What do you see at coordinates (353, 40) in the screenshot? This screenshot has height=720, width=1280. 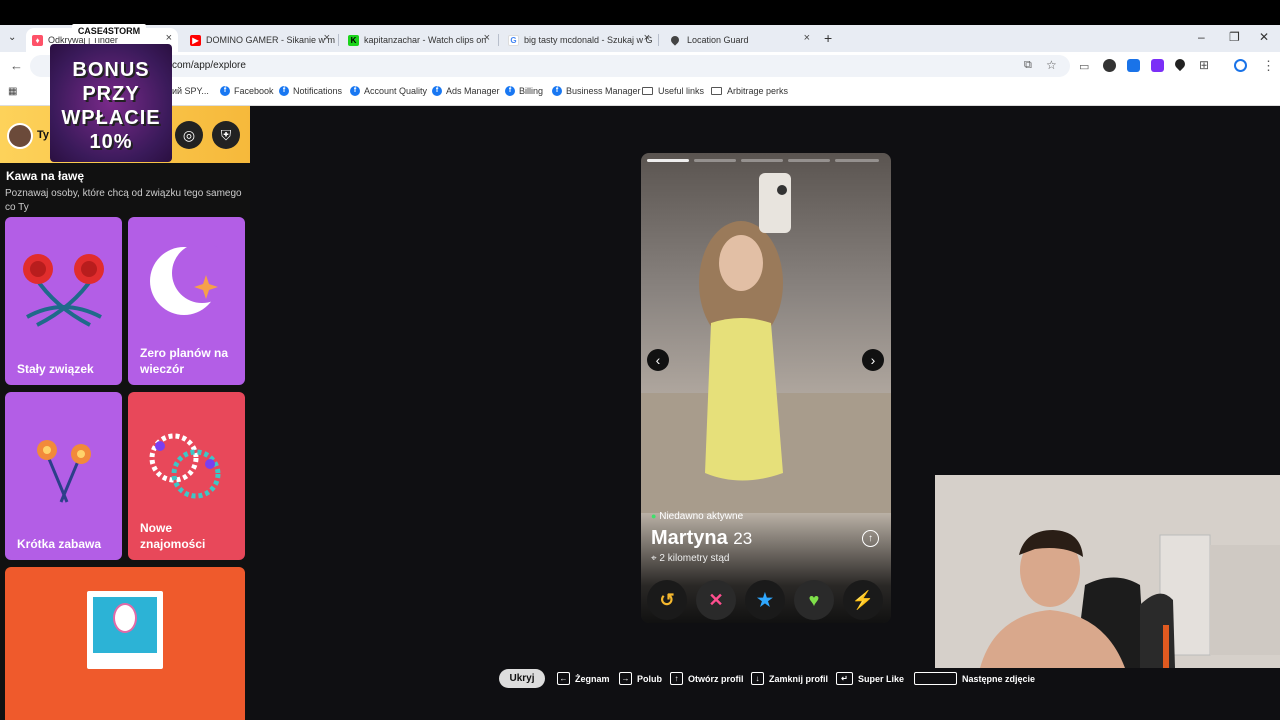 I see `kick-favicon-icon: K` at bounding box center [353, 40].